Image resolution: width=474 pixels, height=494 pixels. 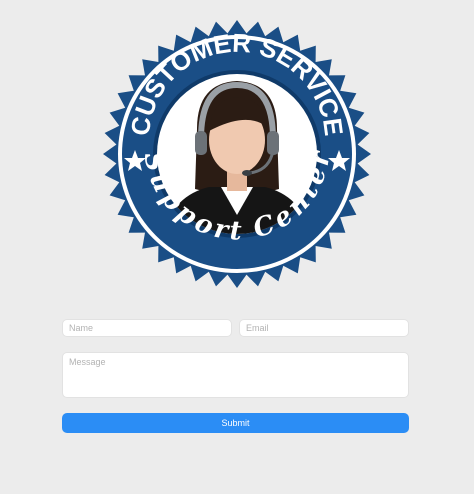 What do you see at coordinates (147, 328) in the screenshot?
I see `name-input` at bounding box center [147, 328].